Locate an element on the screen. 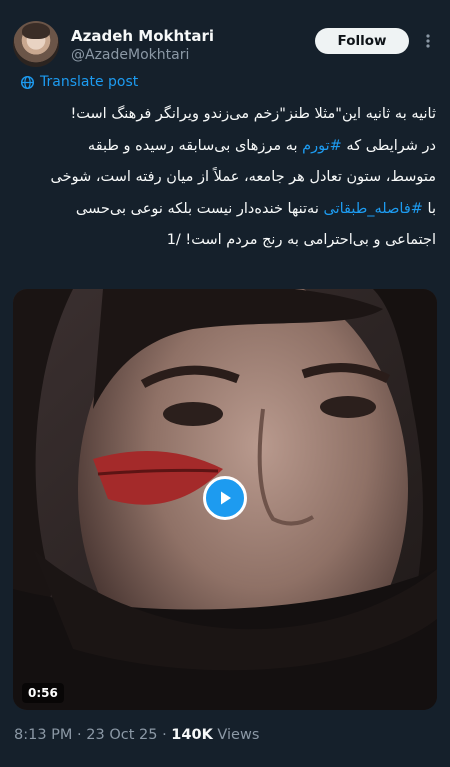 The height and width of the screenshot is (767, 450). views-label: Views is located at coordinates (236, 735).